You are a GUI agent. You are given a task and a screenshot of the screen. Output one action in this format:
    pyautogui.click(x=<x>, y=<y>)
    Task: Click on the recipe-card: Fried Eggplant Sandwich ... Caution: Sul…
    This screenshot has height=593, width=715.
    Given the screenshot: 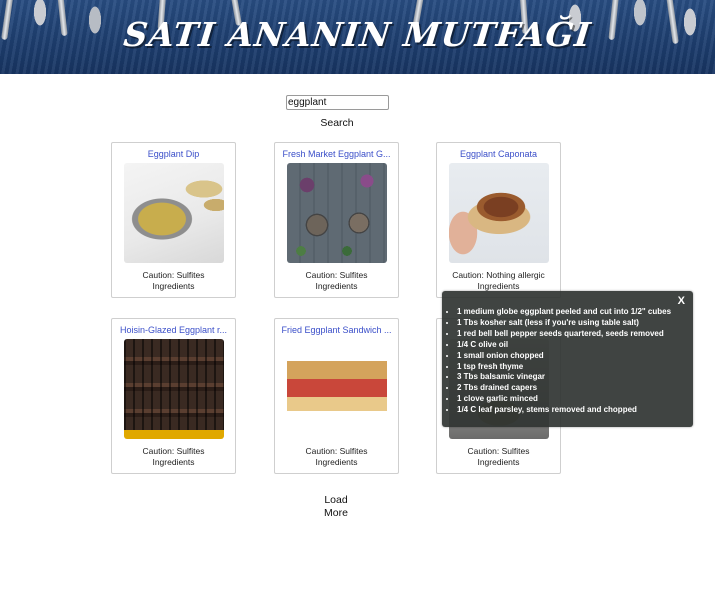 What is the action you would take?
    pyautogui.click(x=336, y=396)
    